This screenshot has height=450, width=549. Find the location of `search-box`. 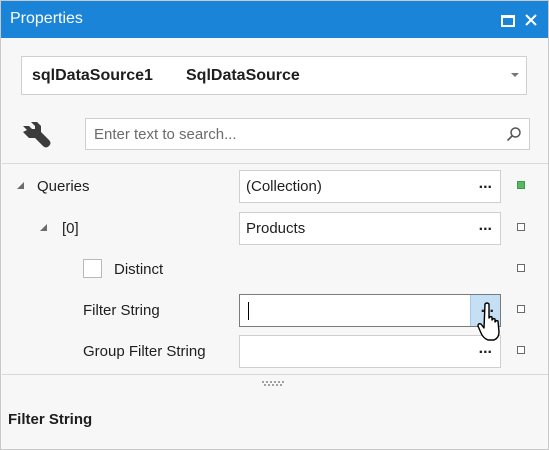

search-box is located at coordinates (307, 134).